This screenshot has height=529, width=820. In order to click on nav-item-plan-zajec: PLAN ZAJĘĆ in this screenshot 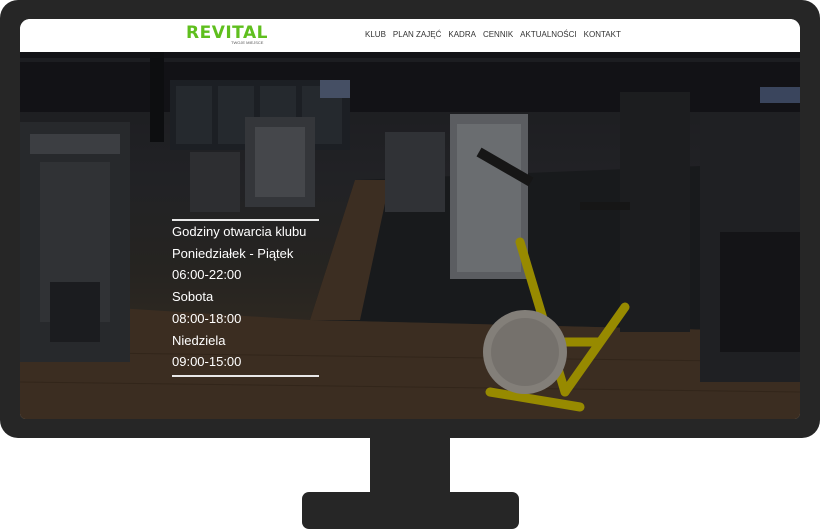, I will do `click(417, 34)`.